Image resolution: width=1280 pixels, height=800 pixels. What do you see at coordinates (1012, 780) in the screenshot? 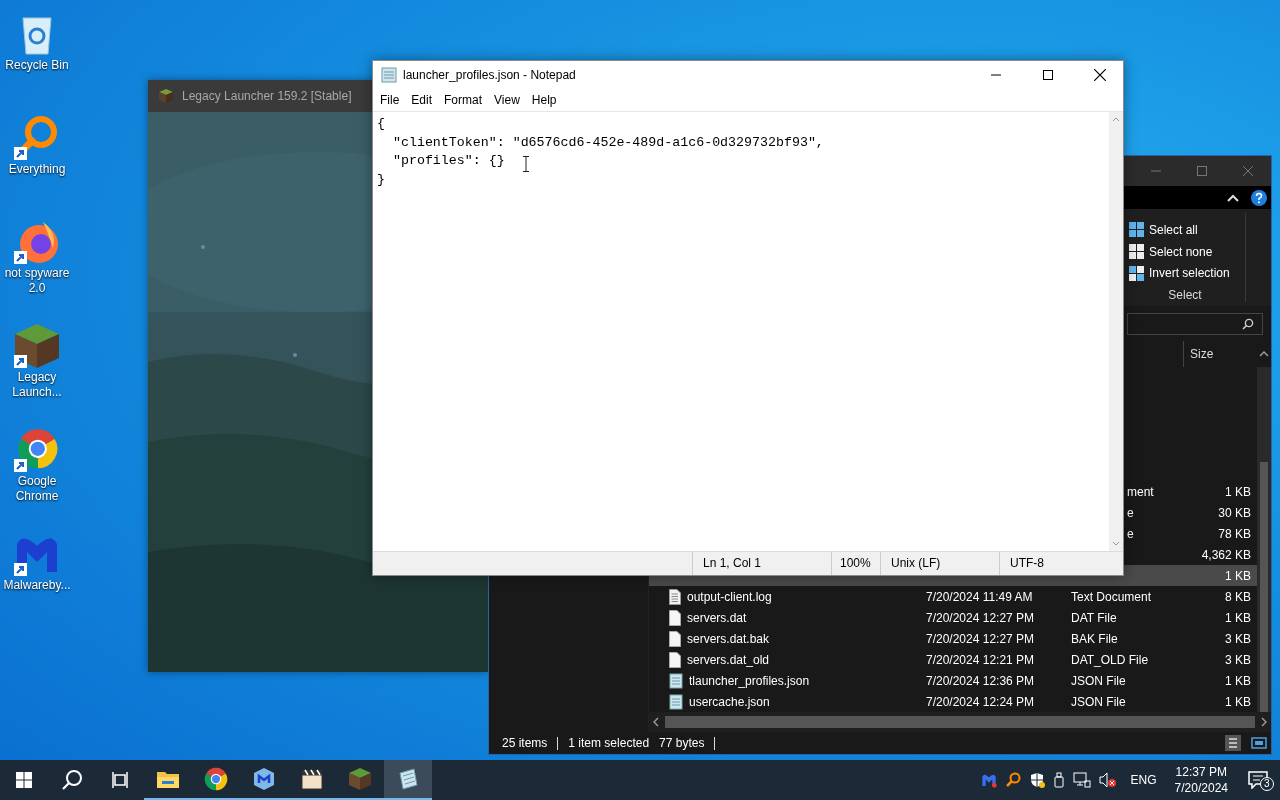
I see `magnifier-icon` at bounding box center [1012, 780].